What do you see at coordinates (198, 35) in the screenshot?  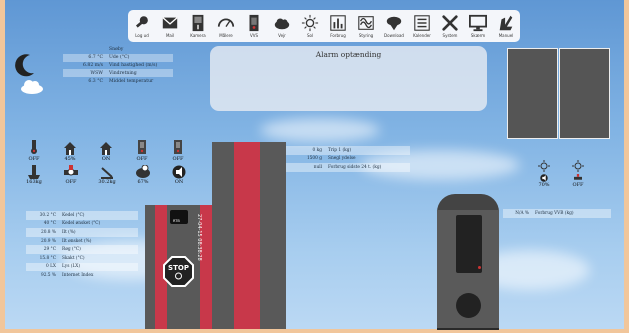 I see `toolbar-label: Kamera` at bounding box center [198, 35].